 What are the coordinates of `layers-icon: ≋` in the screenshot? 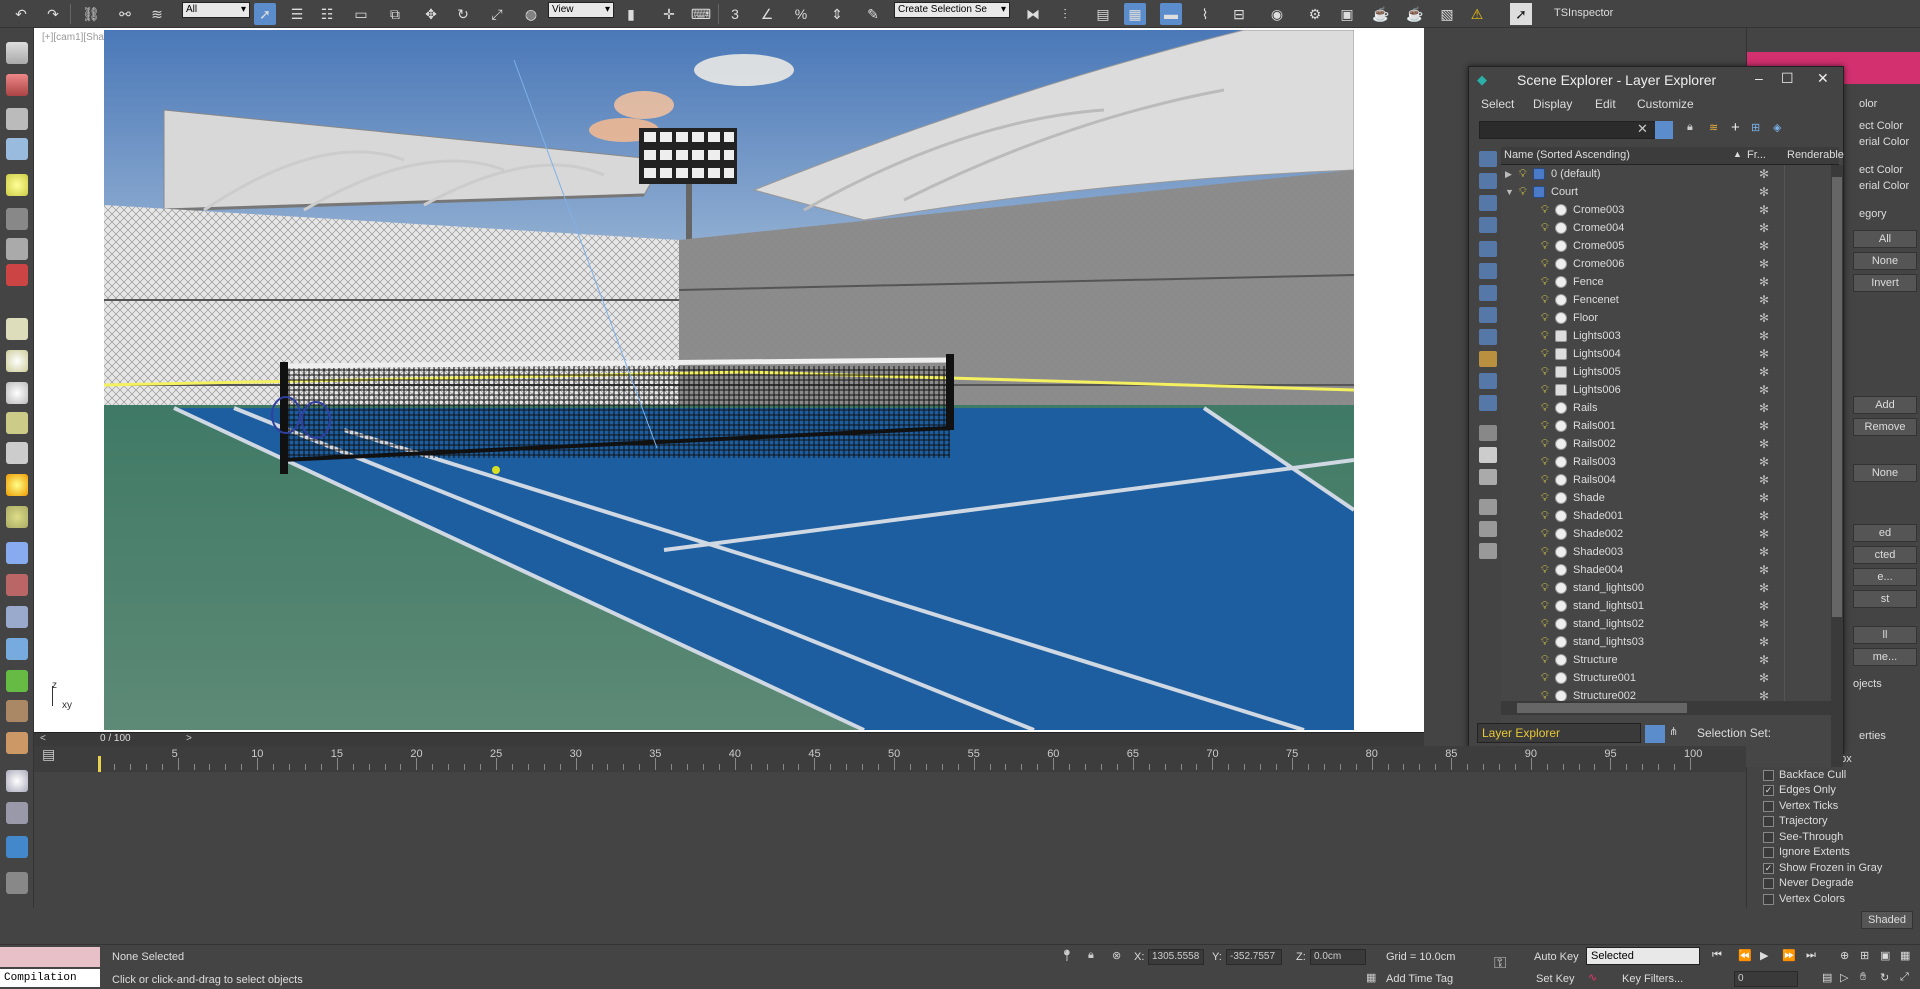 It's located at (1713, 127).